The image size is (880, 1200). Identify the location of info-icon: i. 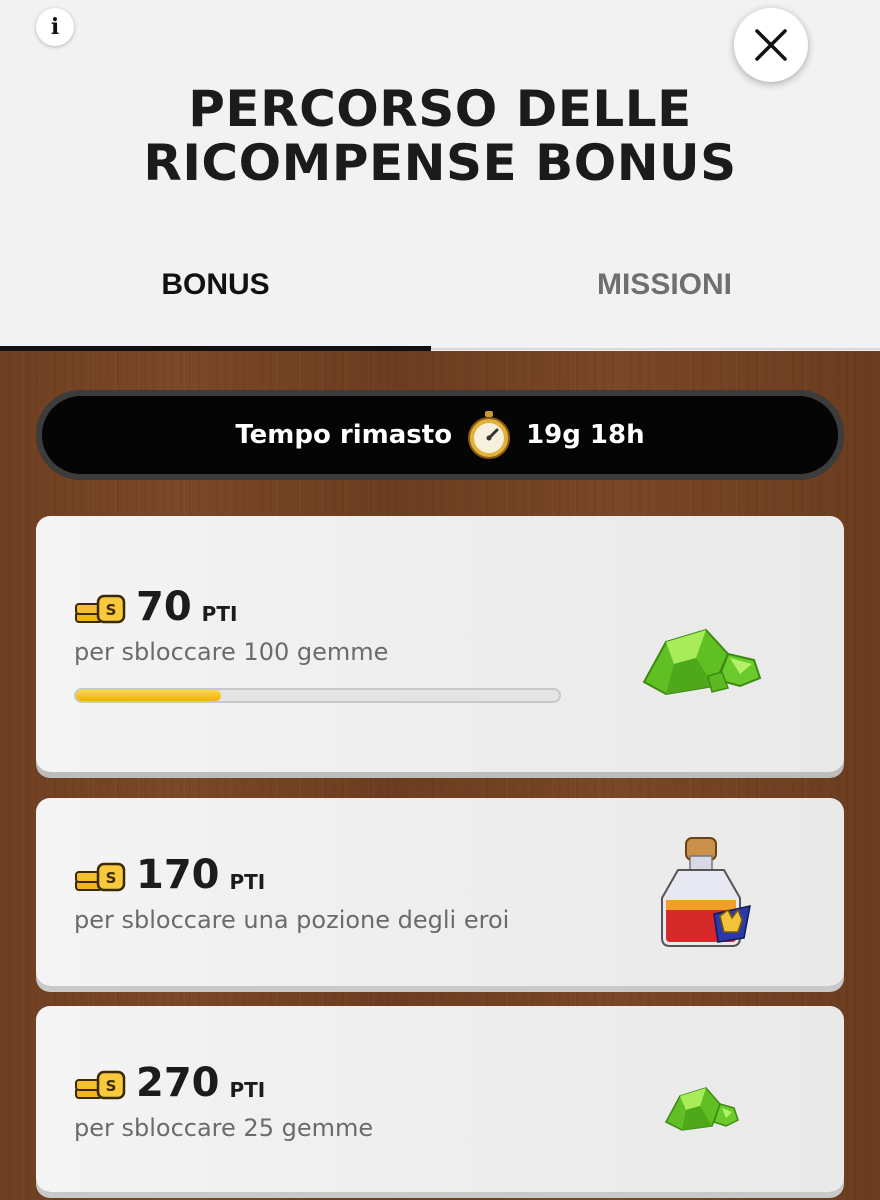
(55, 27).